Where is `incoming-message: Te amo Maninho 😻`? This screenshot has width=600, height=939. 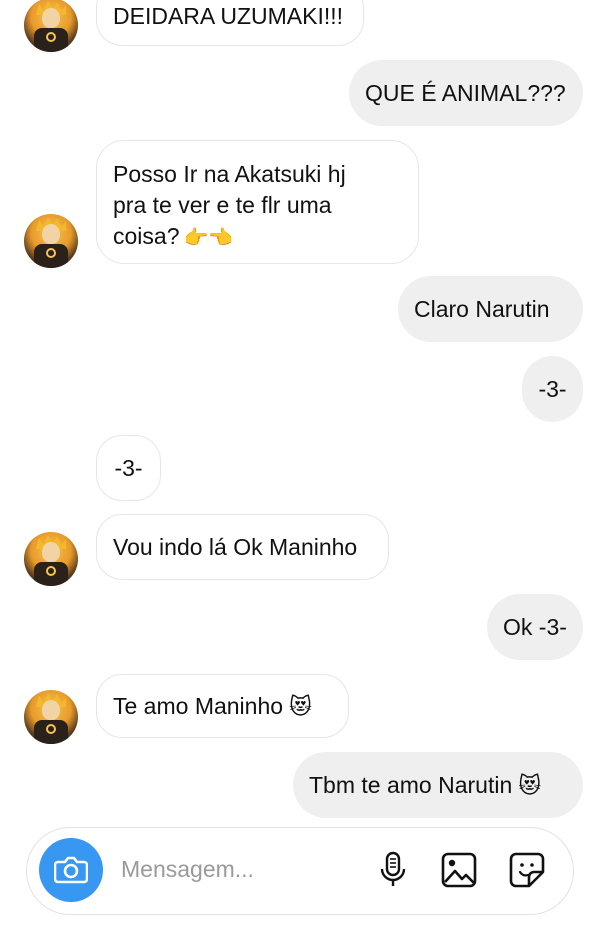
incoming-message: Te amo Maninho 😻 is located at coordinates (222, 706).